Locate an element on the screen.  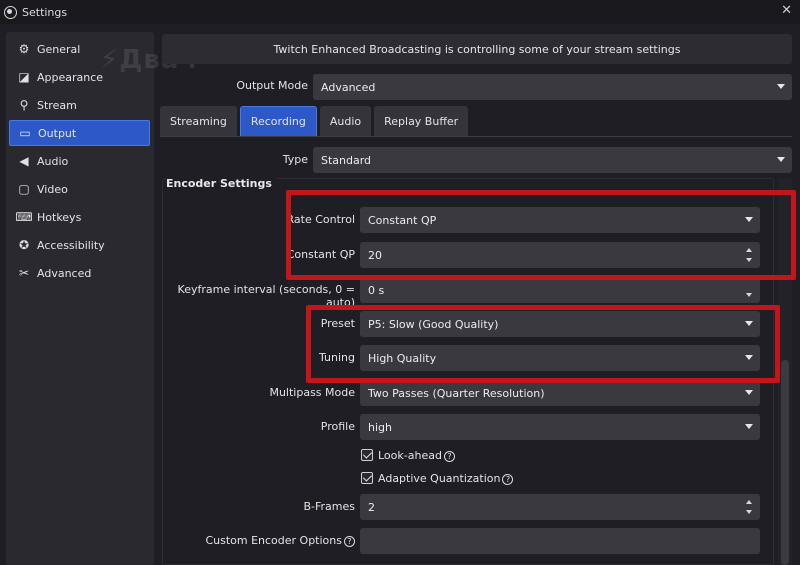
custom-encoder-options-label: Custom Encoder Options? is located at coordinates (267, 540).